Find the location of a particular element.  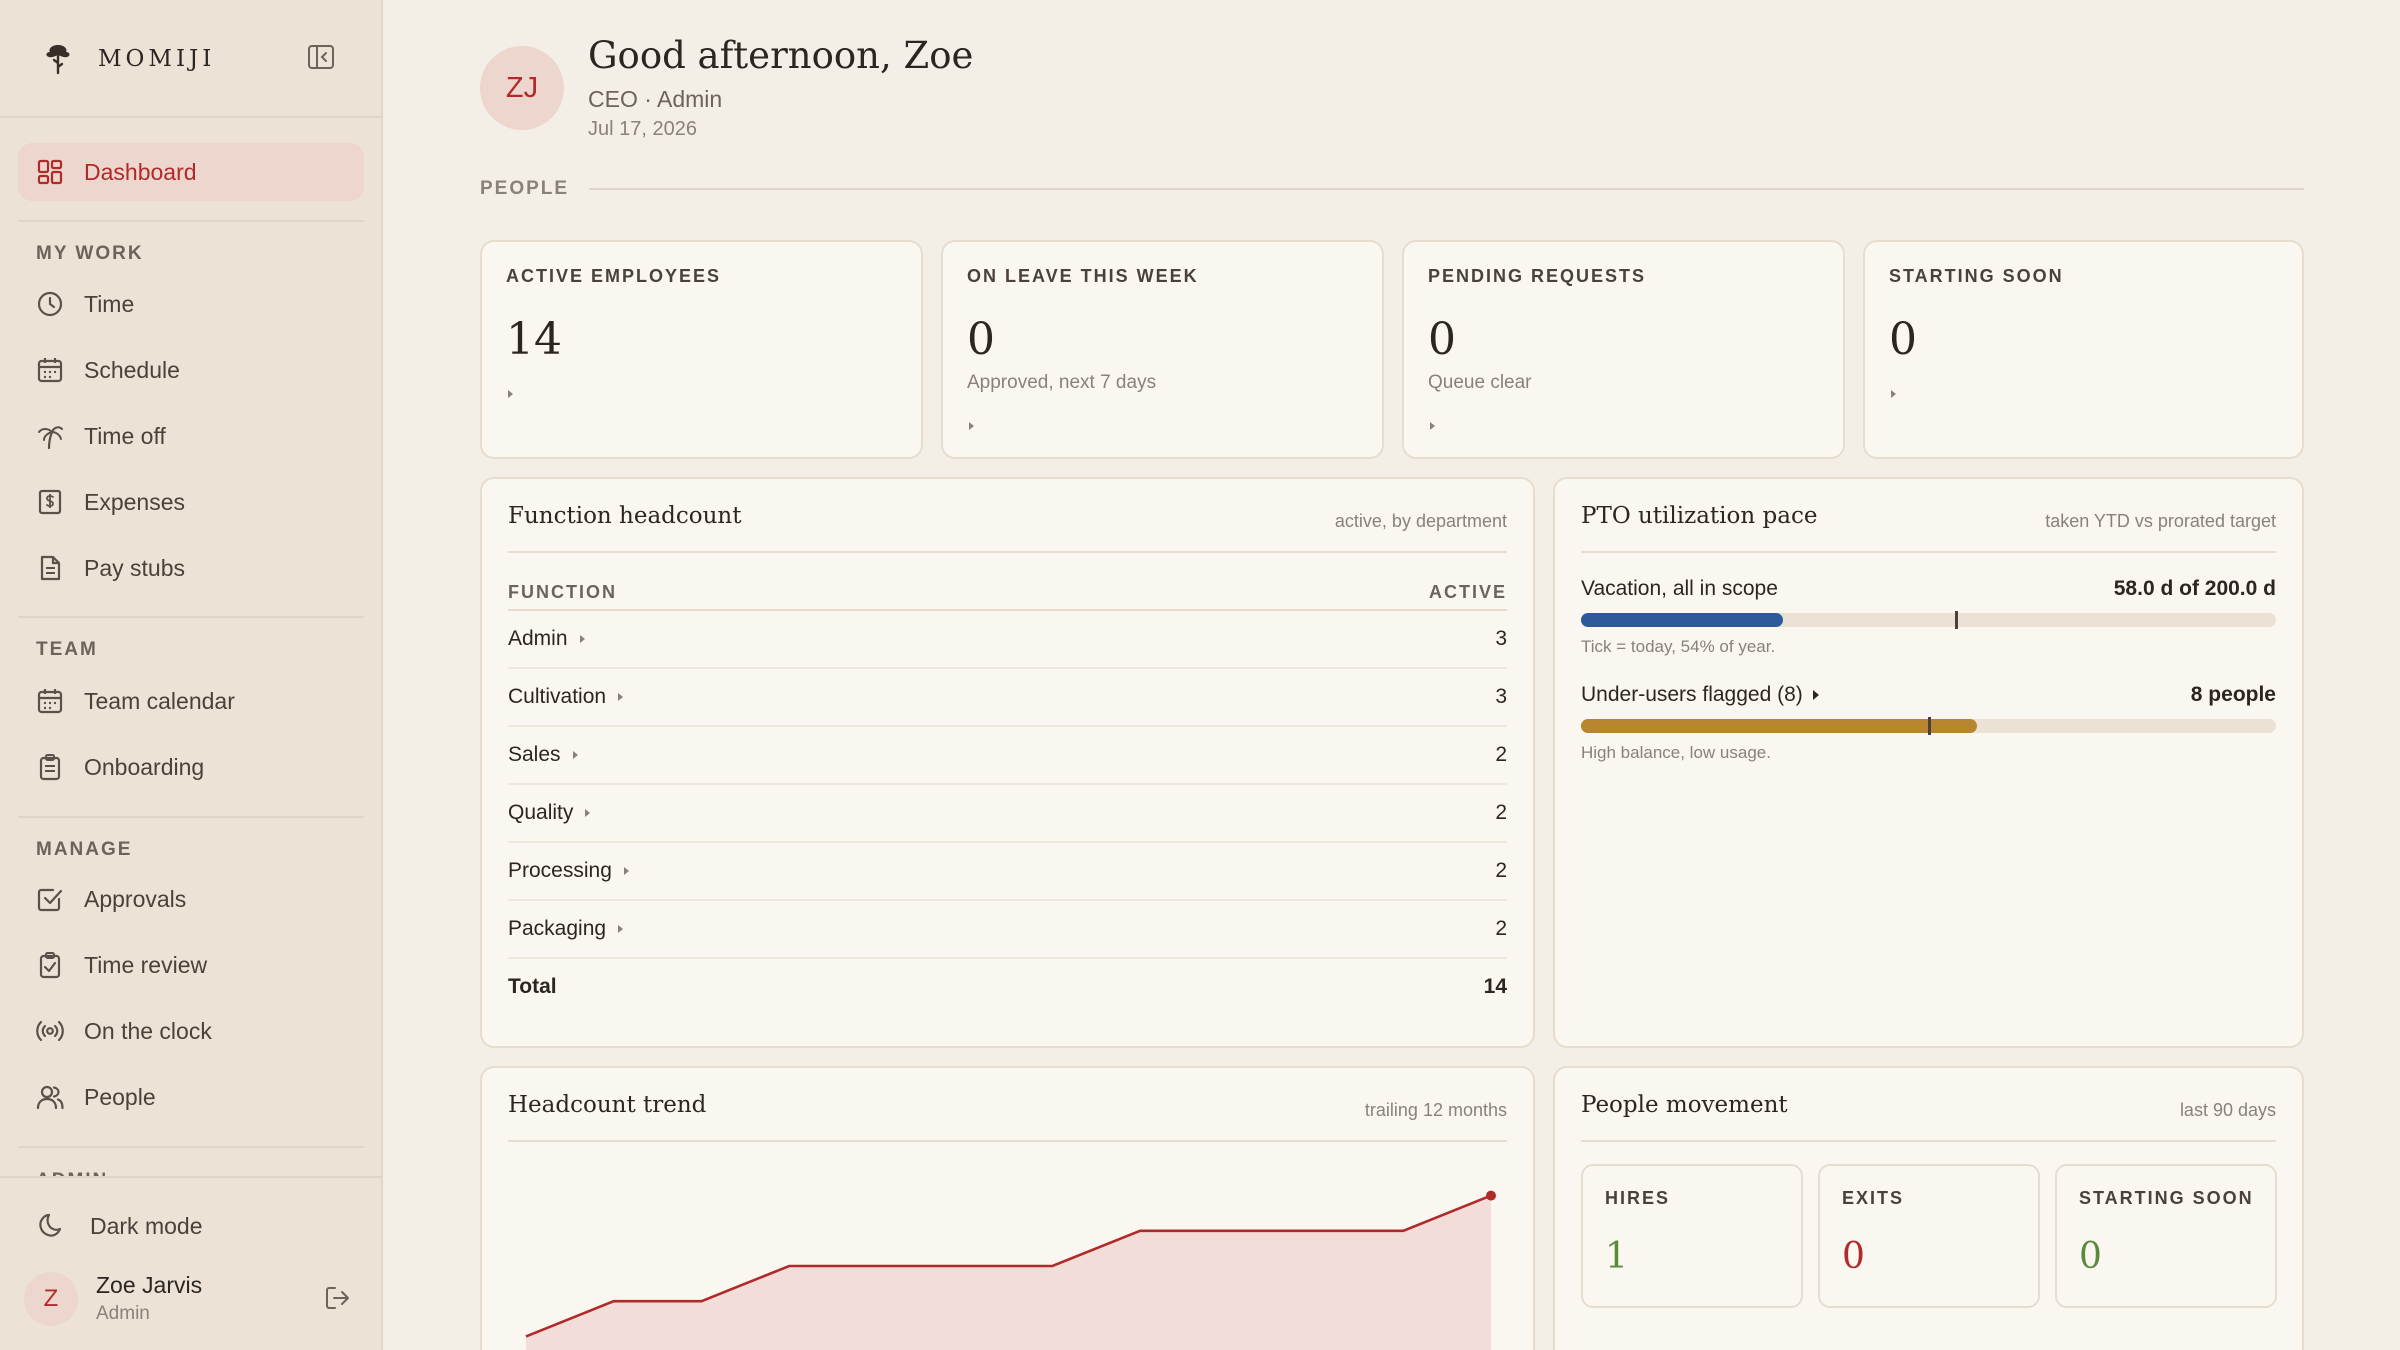

function-name: Admin is located at coordinates (538, 638).